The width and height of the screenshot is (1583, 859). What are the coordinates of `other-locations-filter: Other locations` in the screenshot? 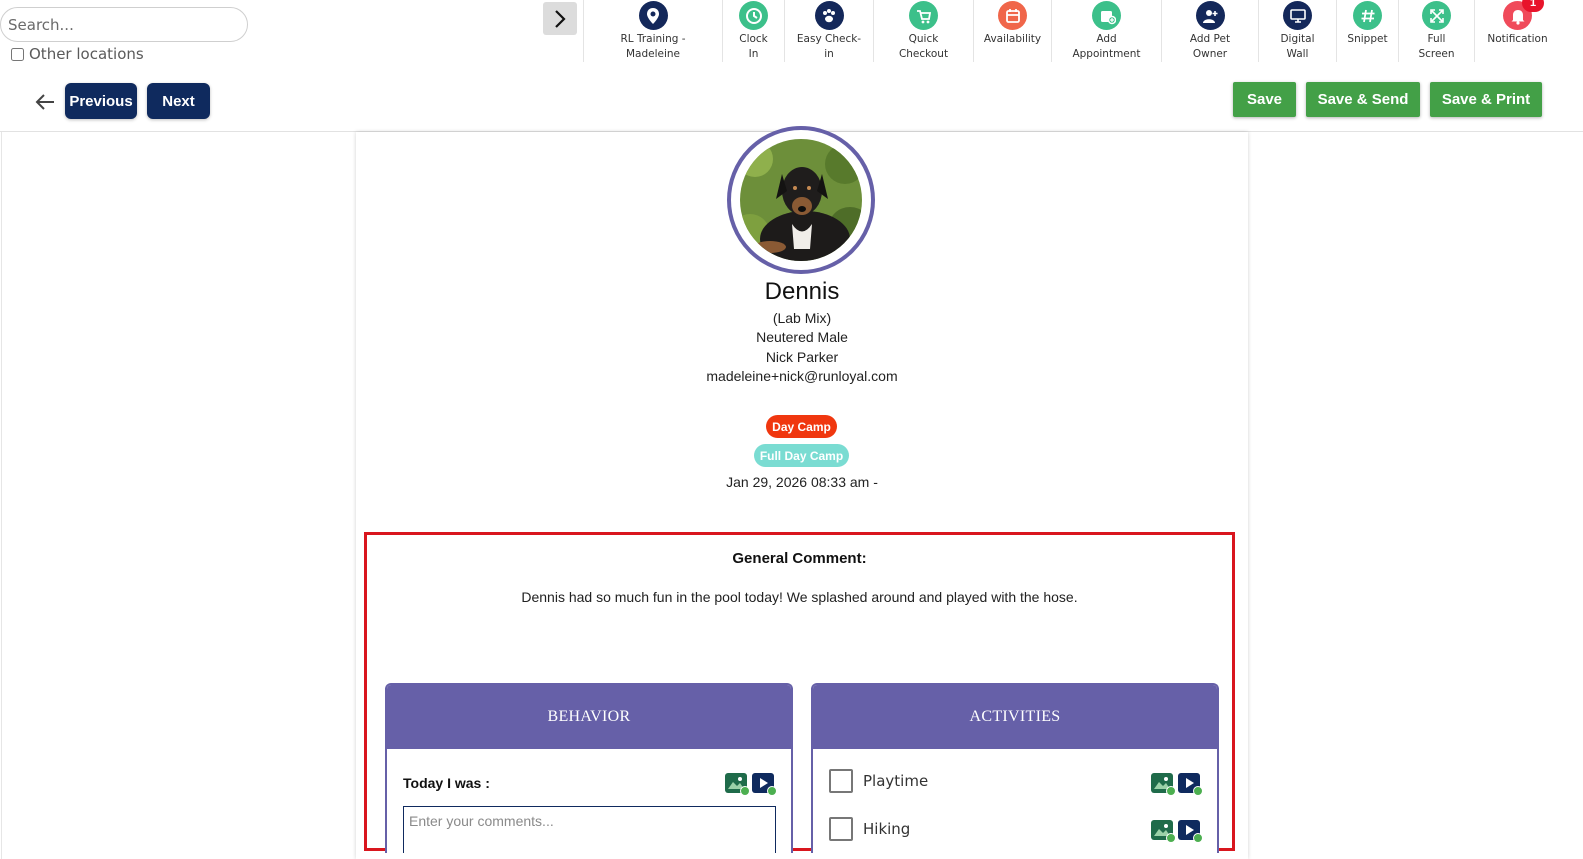 It's located at (77, 54).